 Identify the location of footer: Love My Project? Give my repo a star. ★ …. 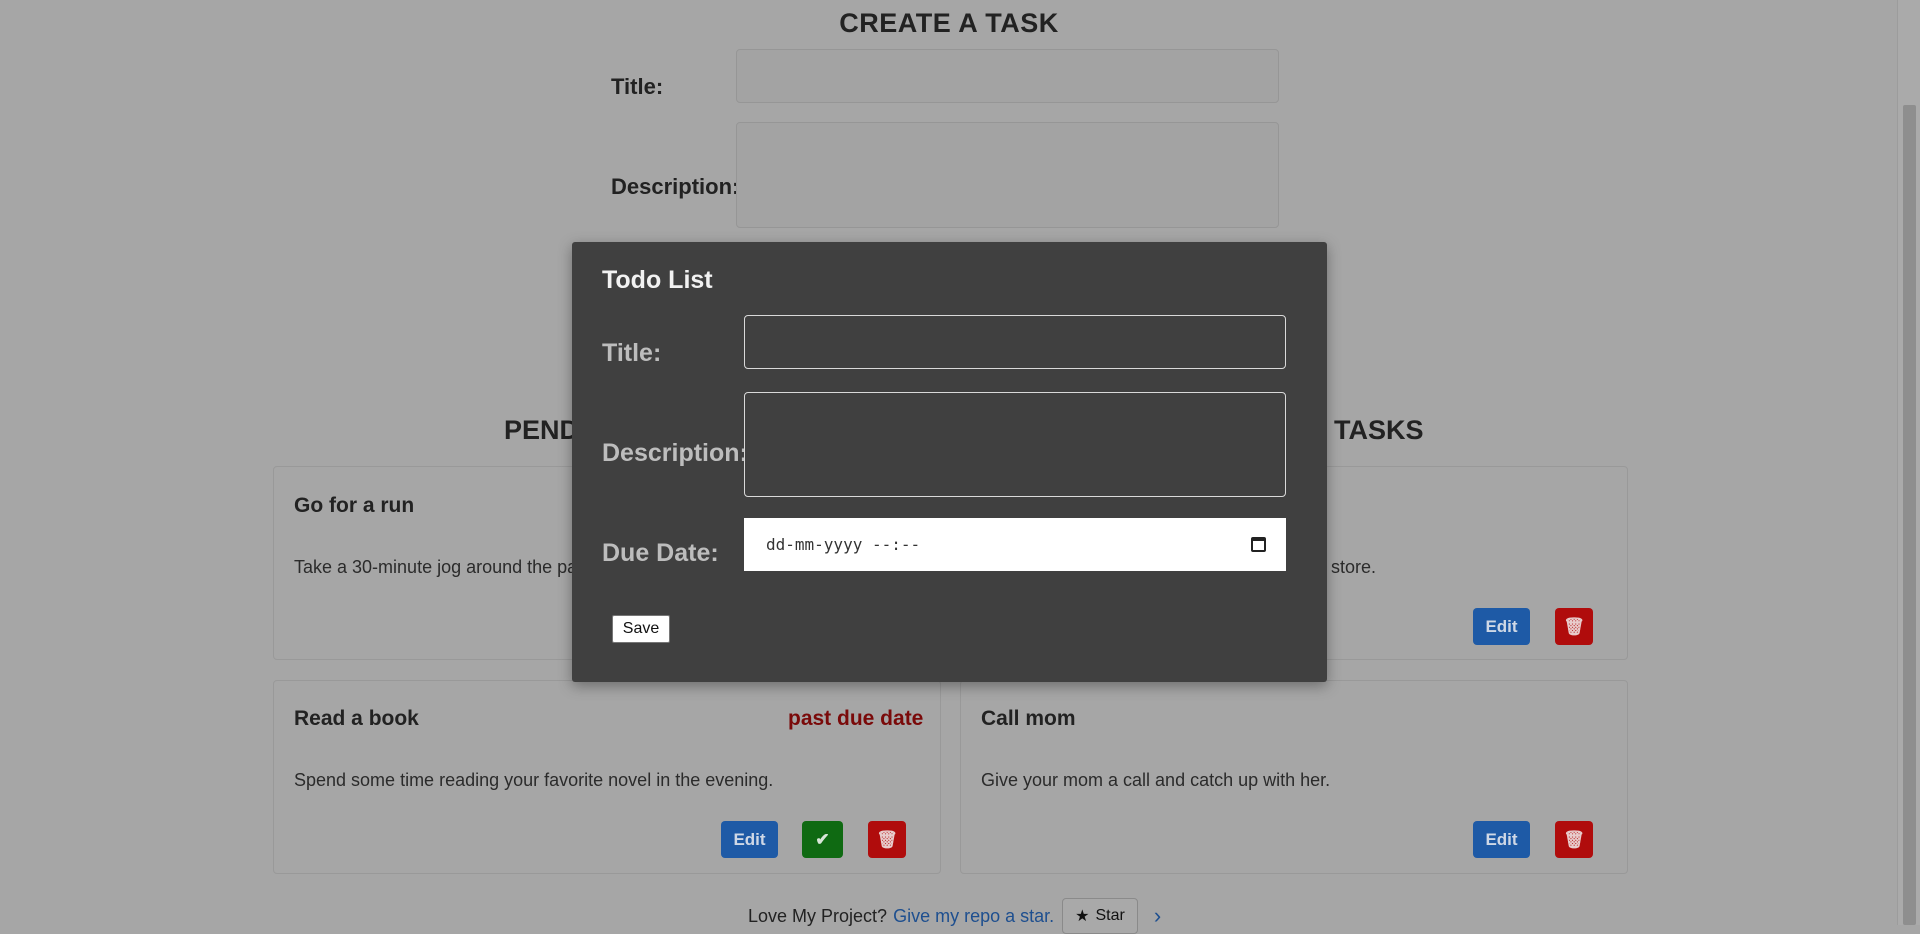
(954, 916).